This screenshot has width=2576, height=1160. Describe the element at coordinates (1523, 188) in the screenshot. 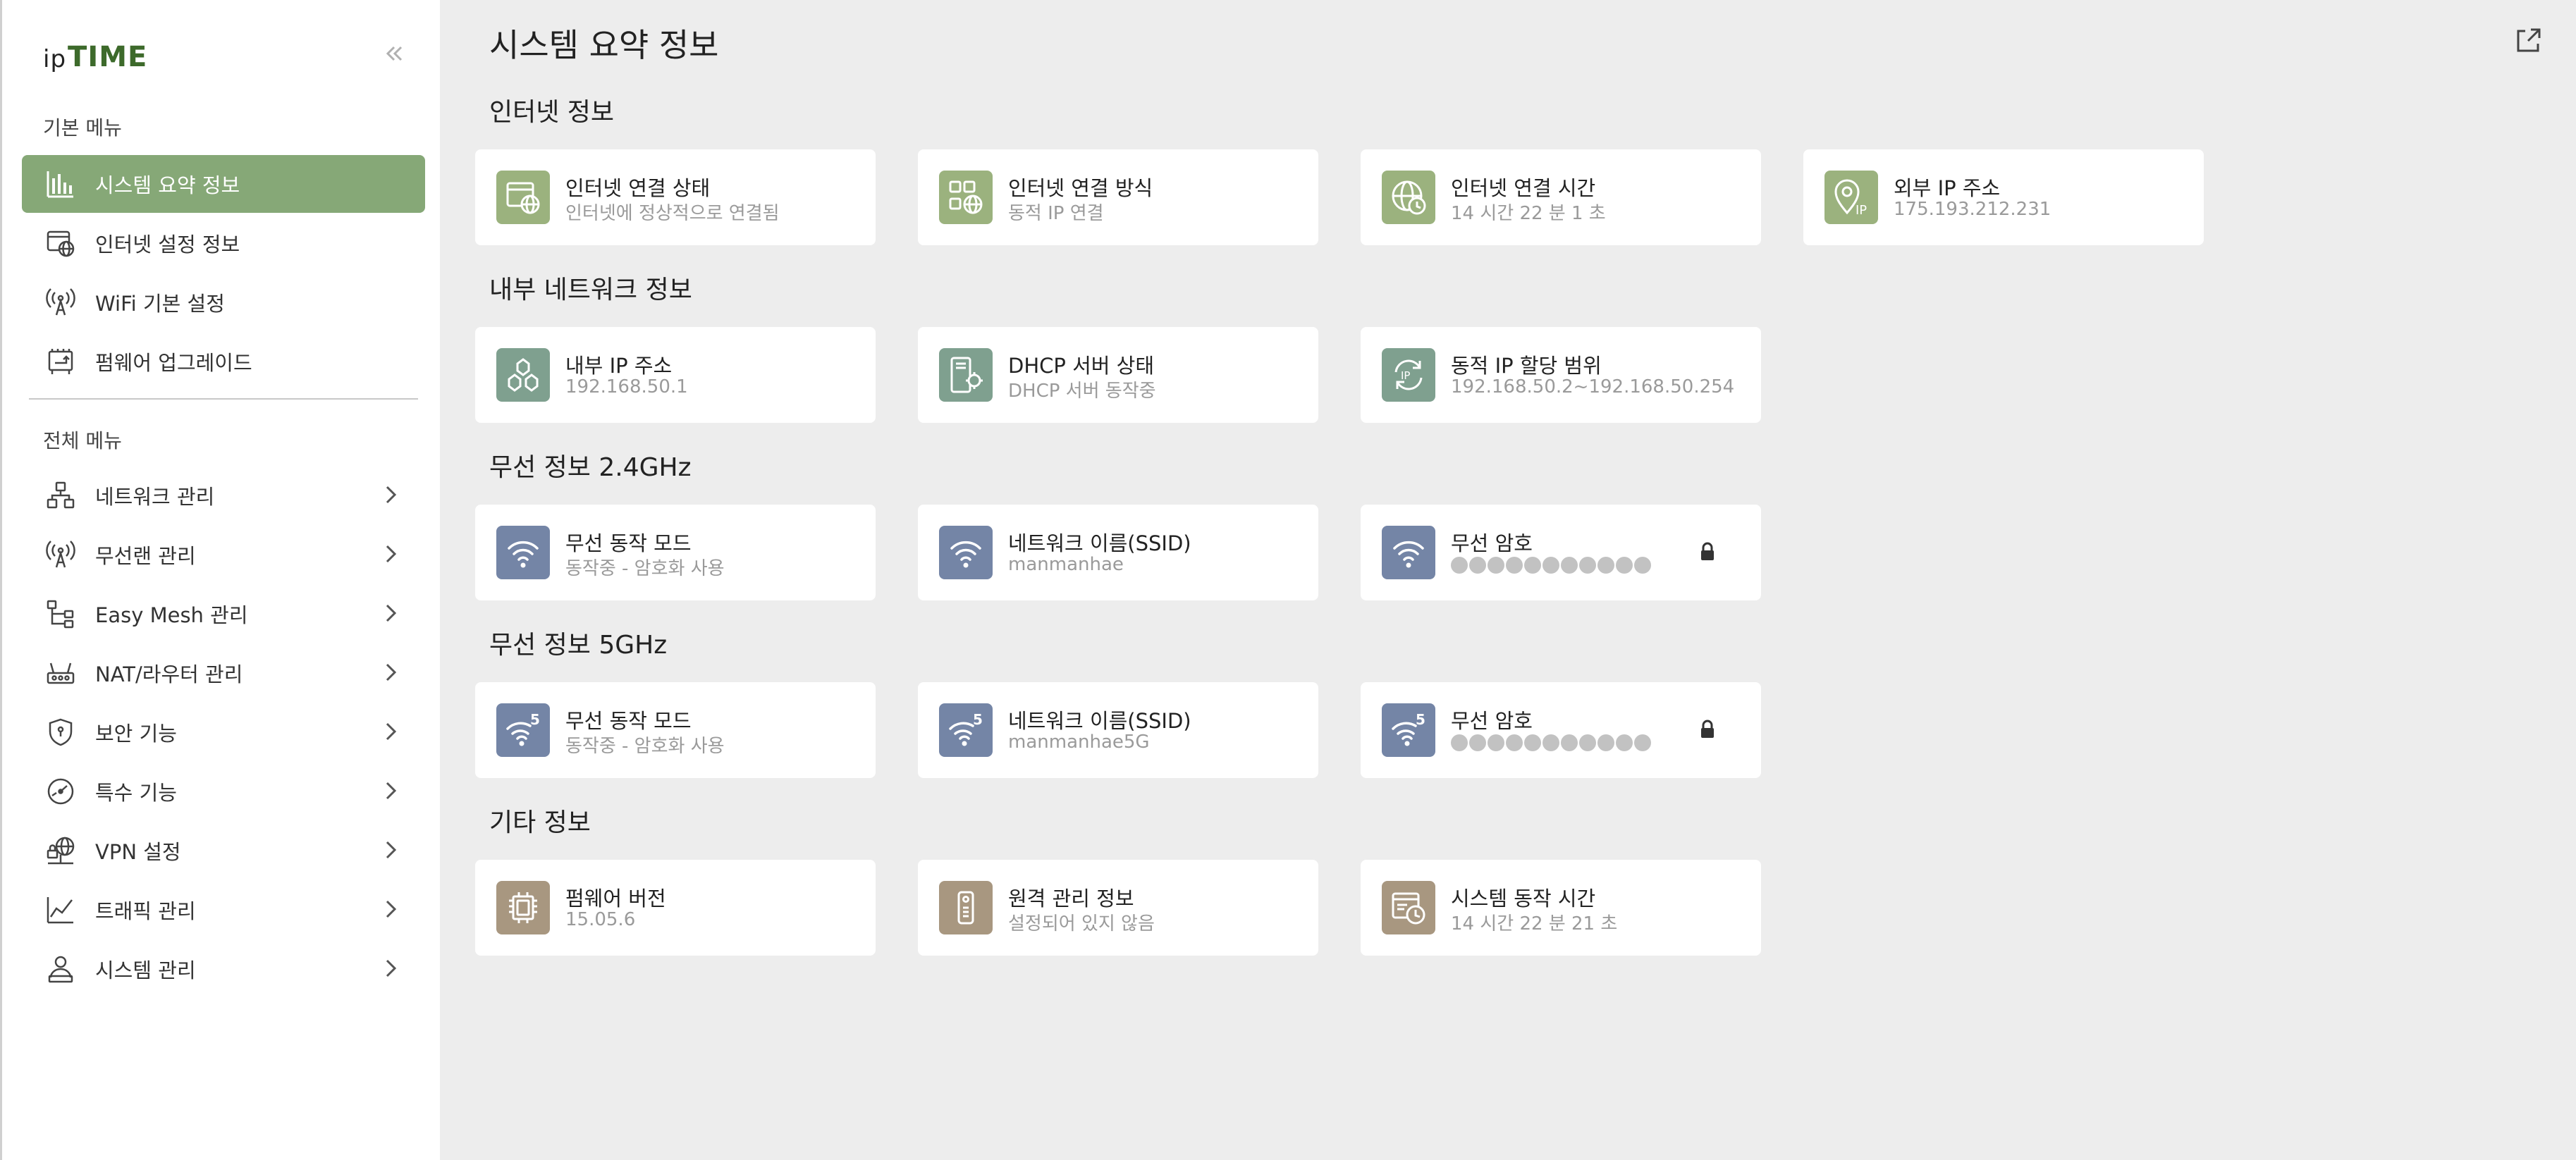

I see `card-title: 인터넷 연결 시간` at that location.